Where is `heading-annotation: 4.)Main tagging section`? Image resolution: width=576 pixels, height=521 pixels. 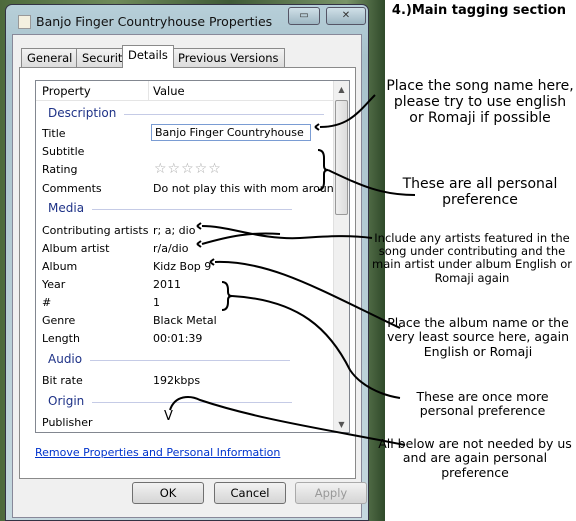
heading-annotation: 4.)Main tagging section is located at coordinates (479, 10).